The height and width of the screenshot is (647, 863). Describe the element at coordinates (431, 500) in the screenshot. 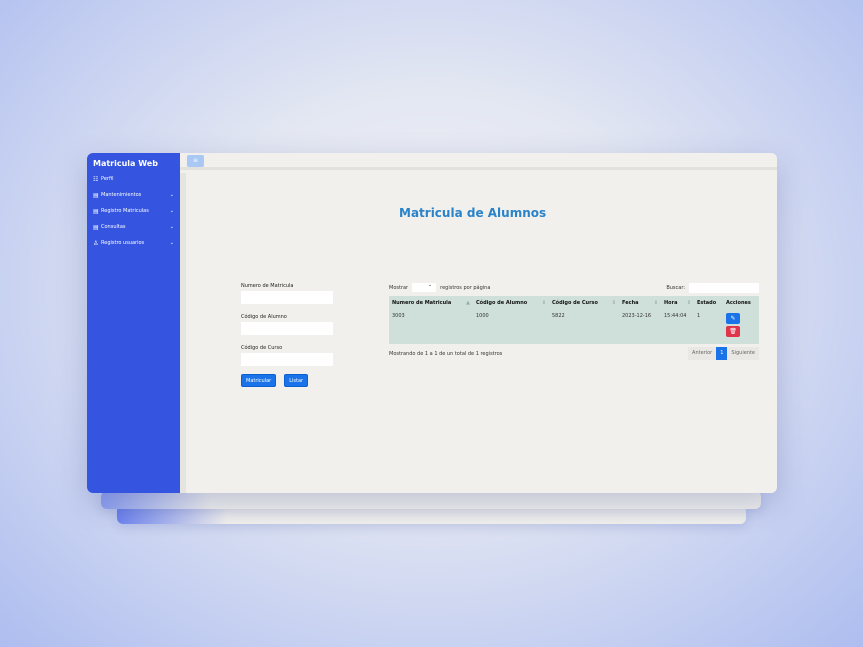

I see `window-shadow-layer` at that location.